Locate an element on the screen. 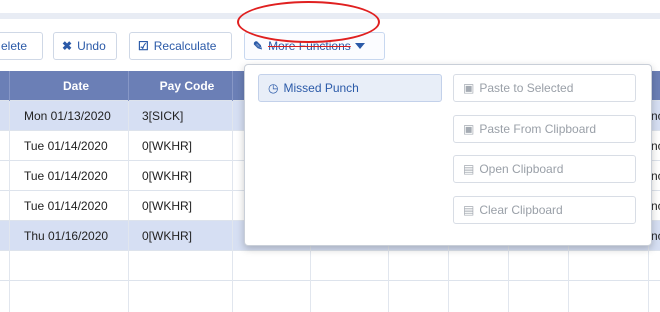 The image size is (660, 312). clear-clipboard-menu-item: ▤ Clear Clipboard is located at coordinates (544, 210).